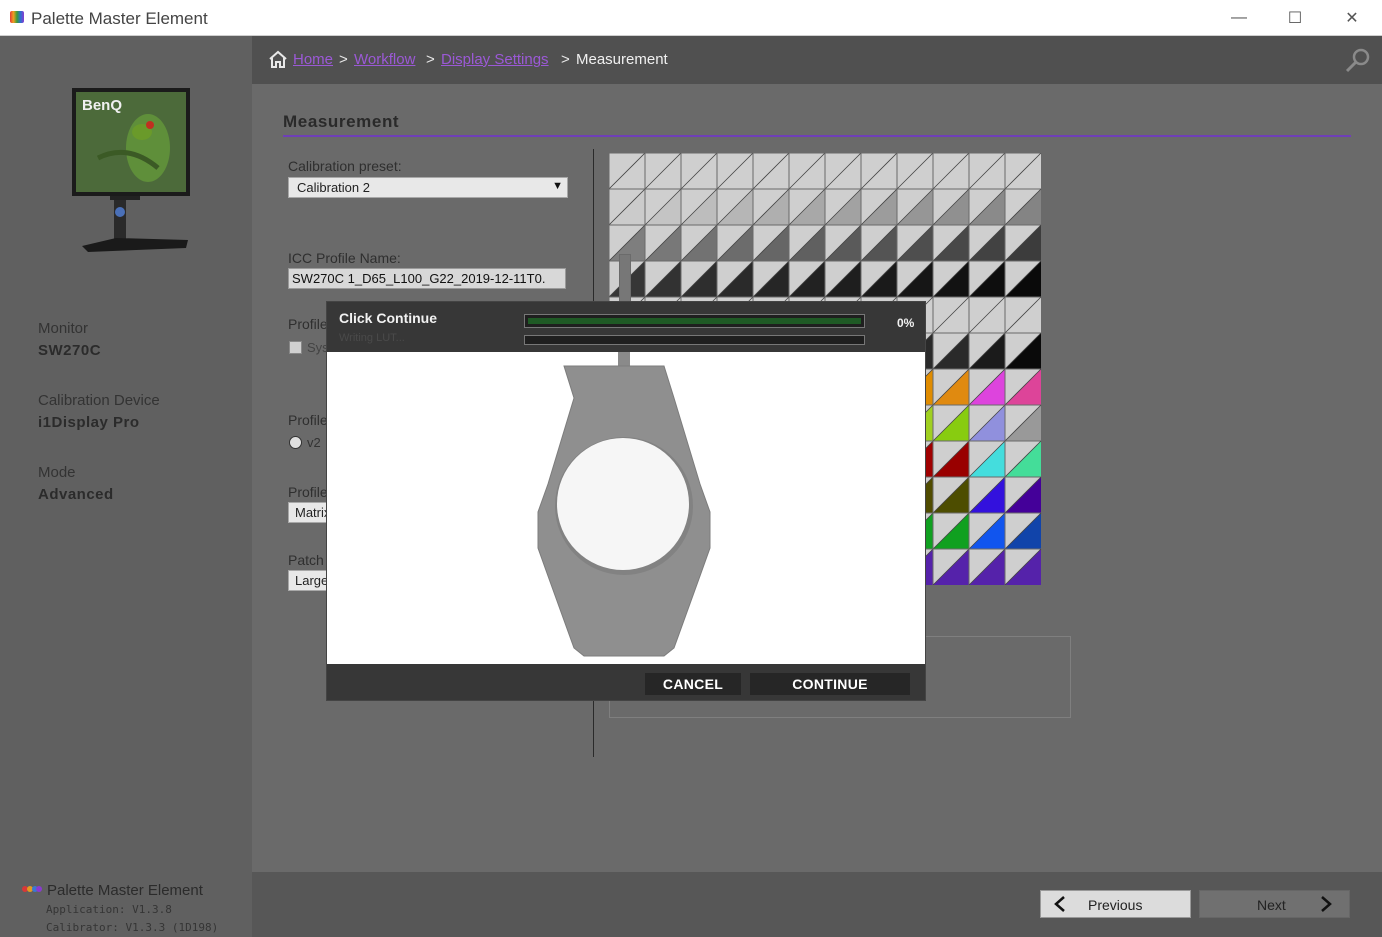  What do you see at coordinates (109, 909) in the screenshot?
I see `application-version: Application: V1.3.8` at bounding box center [109, 909].